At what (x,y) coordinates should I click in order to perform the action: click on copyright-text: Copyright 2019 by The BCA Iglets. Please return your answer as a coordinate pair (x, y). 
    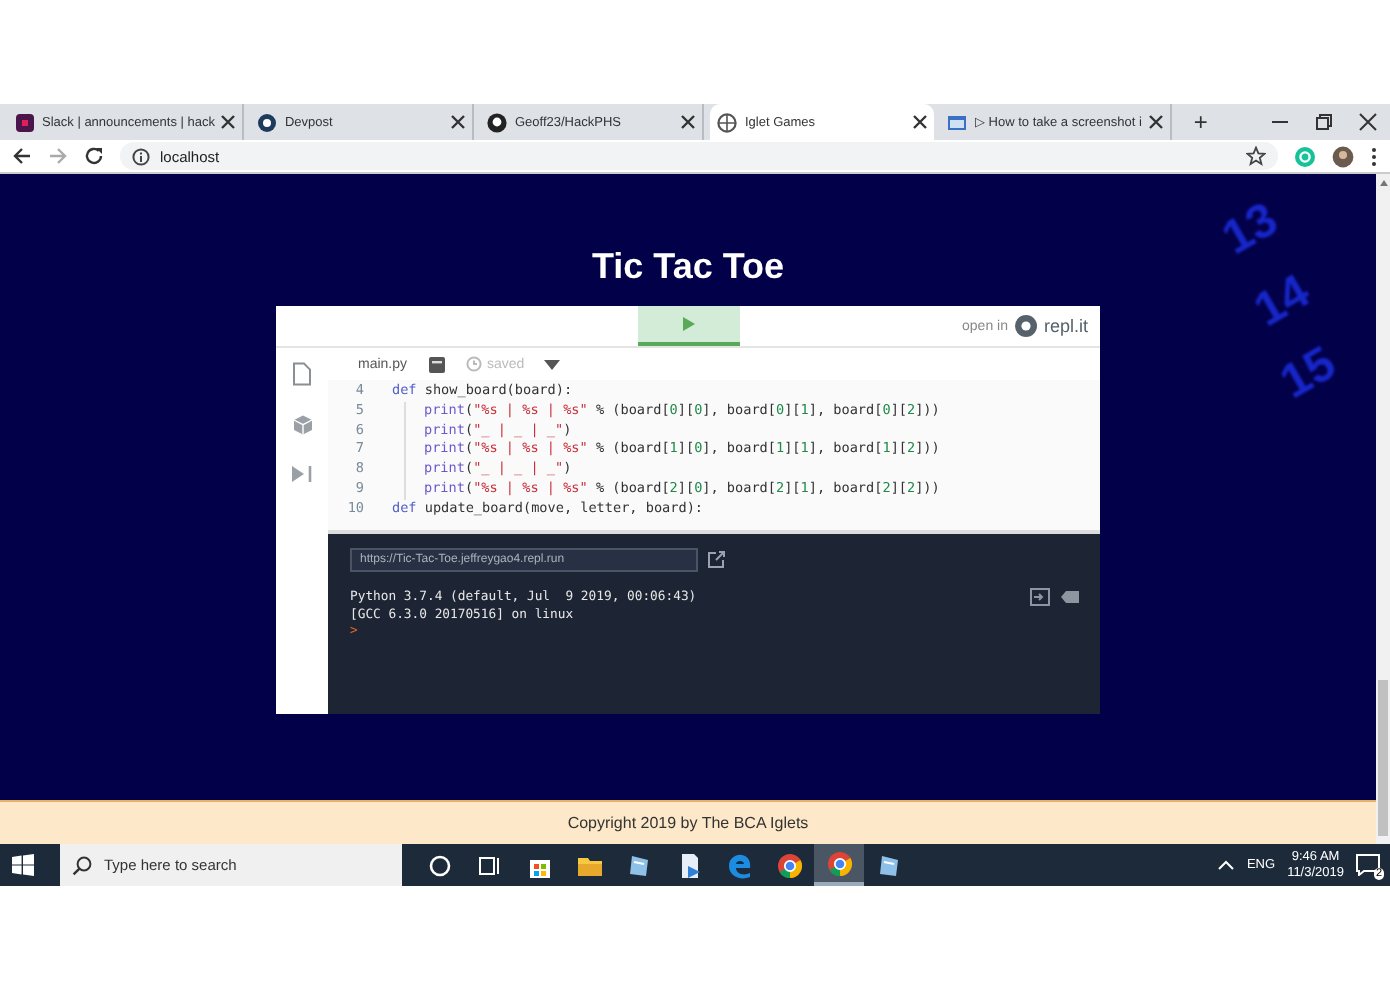
    Looking at the image, I should click on (688, 823).